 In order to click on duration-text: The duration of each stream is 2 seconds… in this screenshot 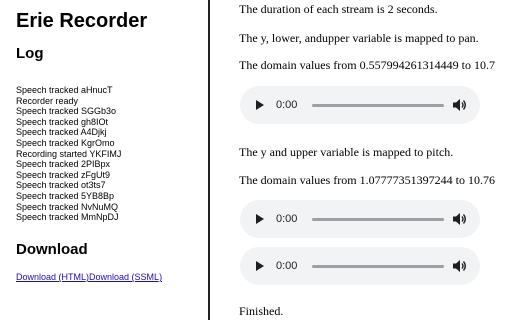, I will do `click(338, 9)`.